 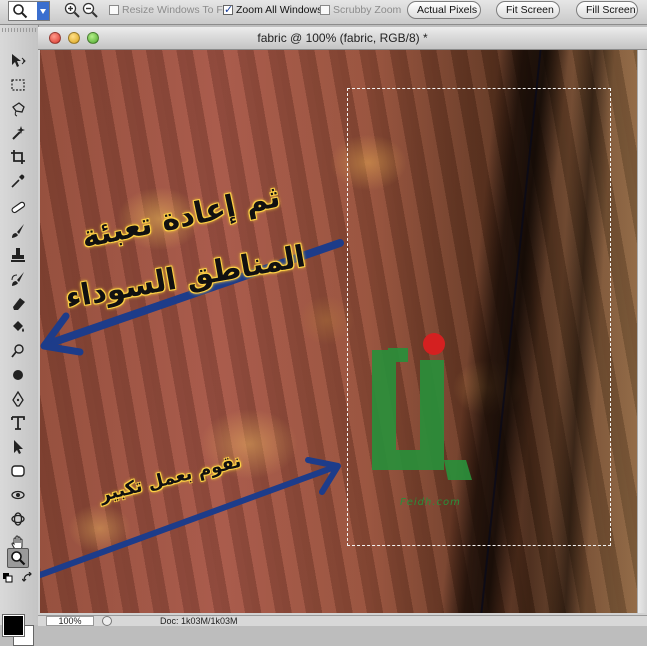 I want to click on lasso-icon, so click(x=18, y=109).